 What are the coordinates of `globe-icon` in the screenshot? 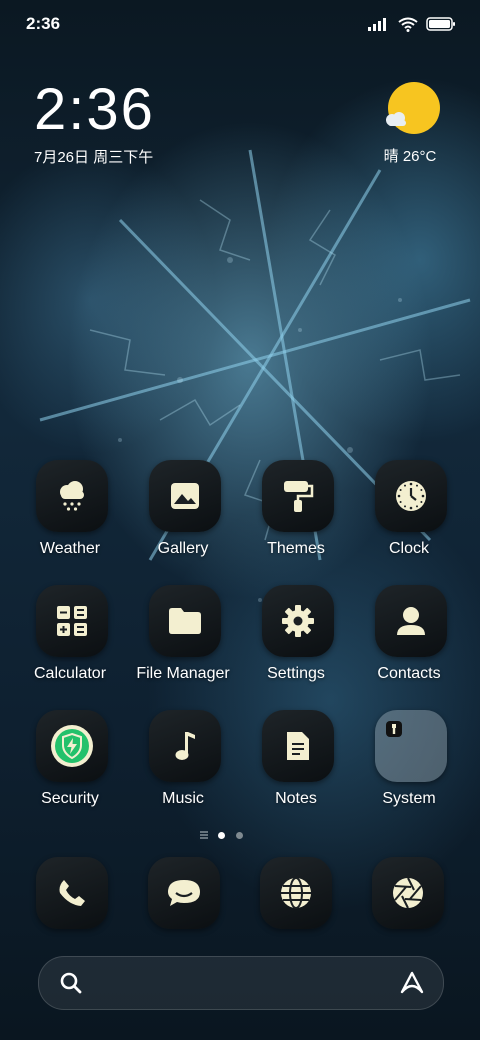 It's located at (296, 893).